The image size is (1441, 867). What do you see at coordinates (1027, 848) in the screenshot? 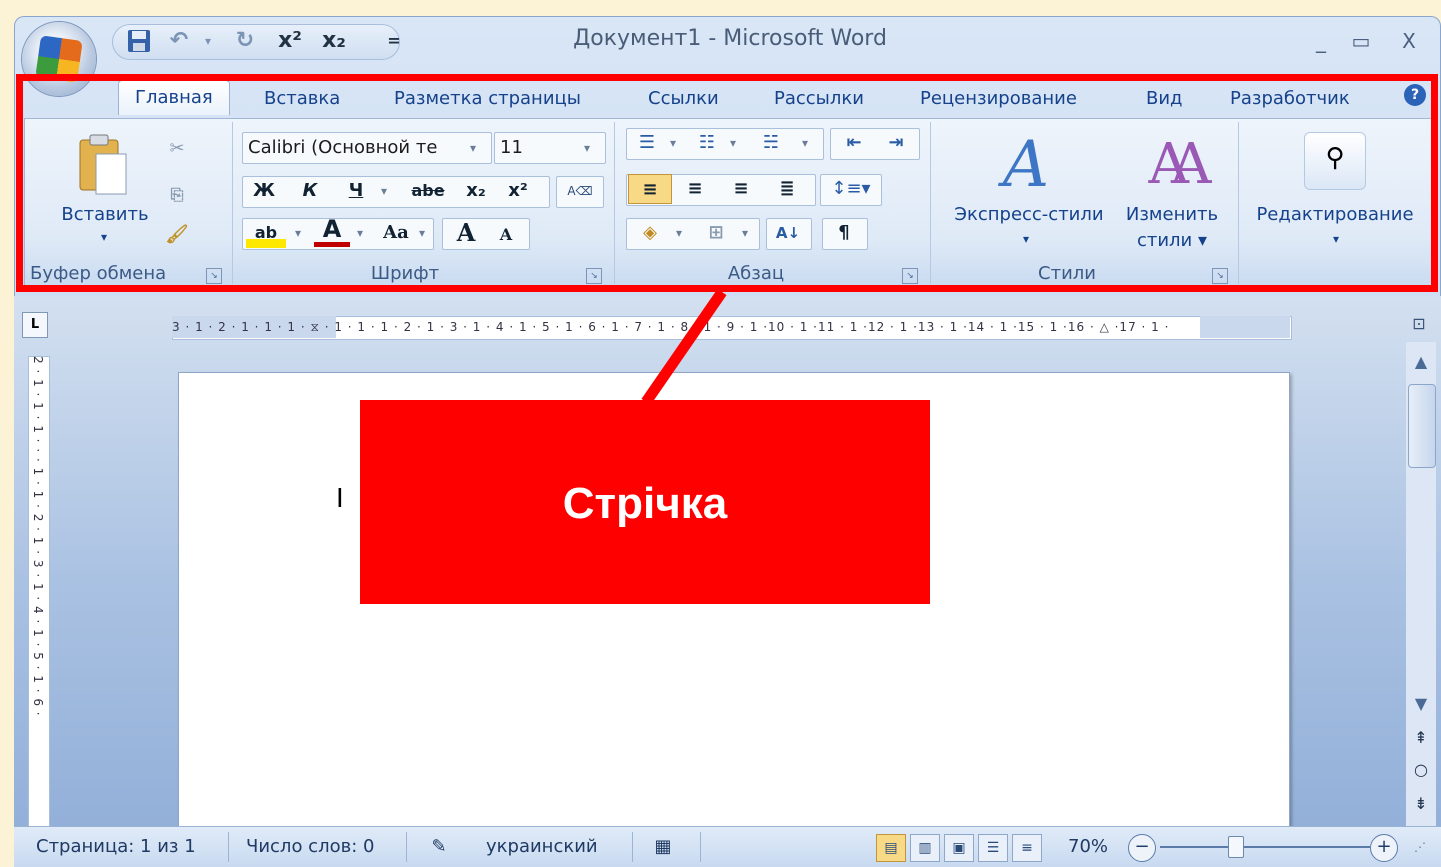
I see `draft-view-icon: ≡` at bounding box center [1027, 848].